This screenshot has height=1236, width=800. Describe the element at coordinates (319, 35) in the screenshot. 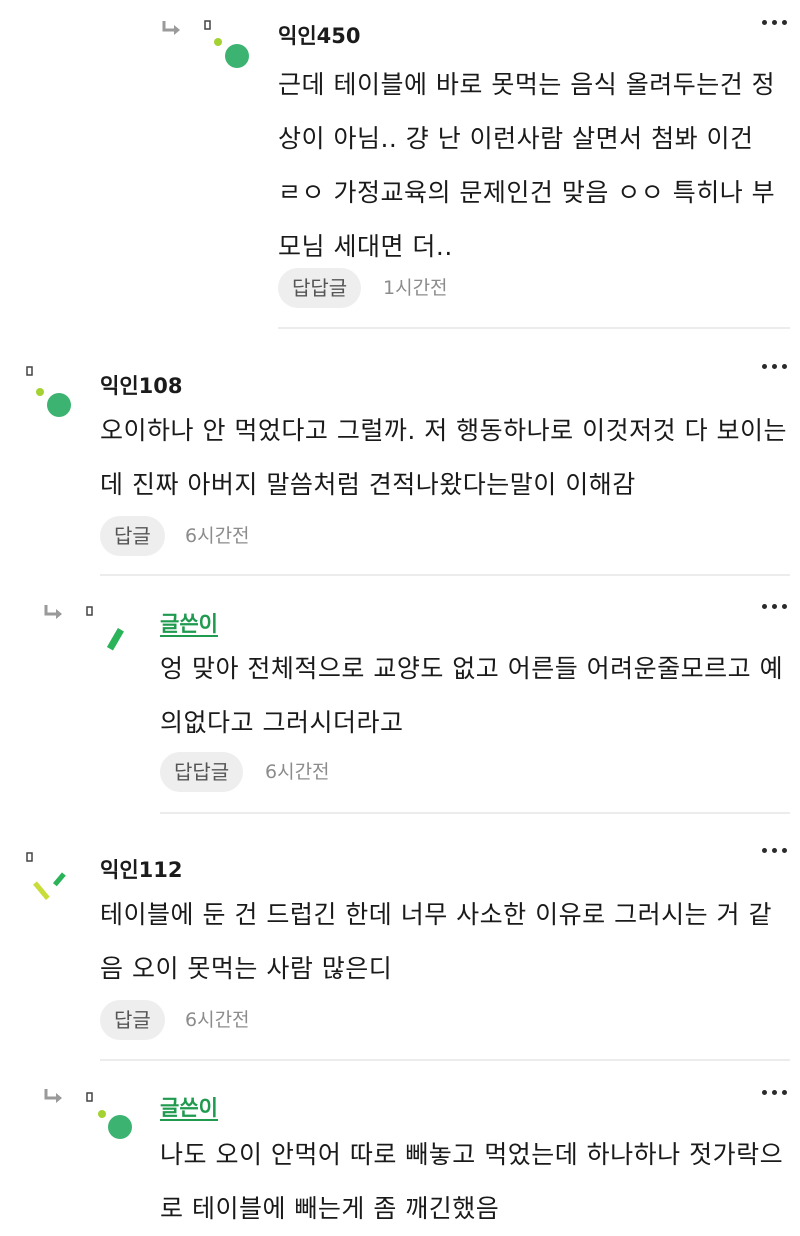

I see `comment-author: 익인450` at that location.